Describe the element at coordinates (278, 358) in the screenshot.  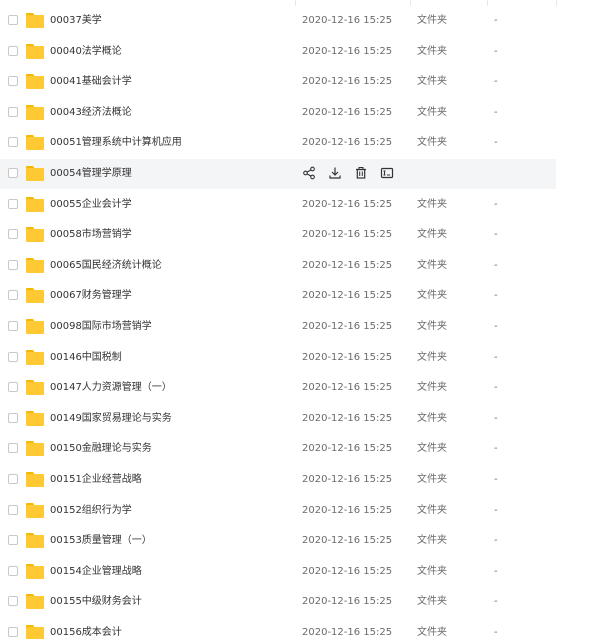
I see `file-row: 00146中国税制 2020-12-16 15:25 文件夹 -` at that location.